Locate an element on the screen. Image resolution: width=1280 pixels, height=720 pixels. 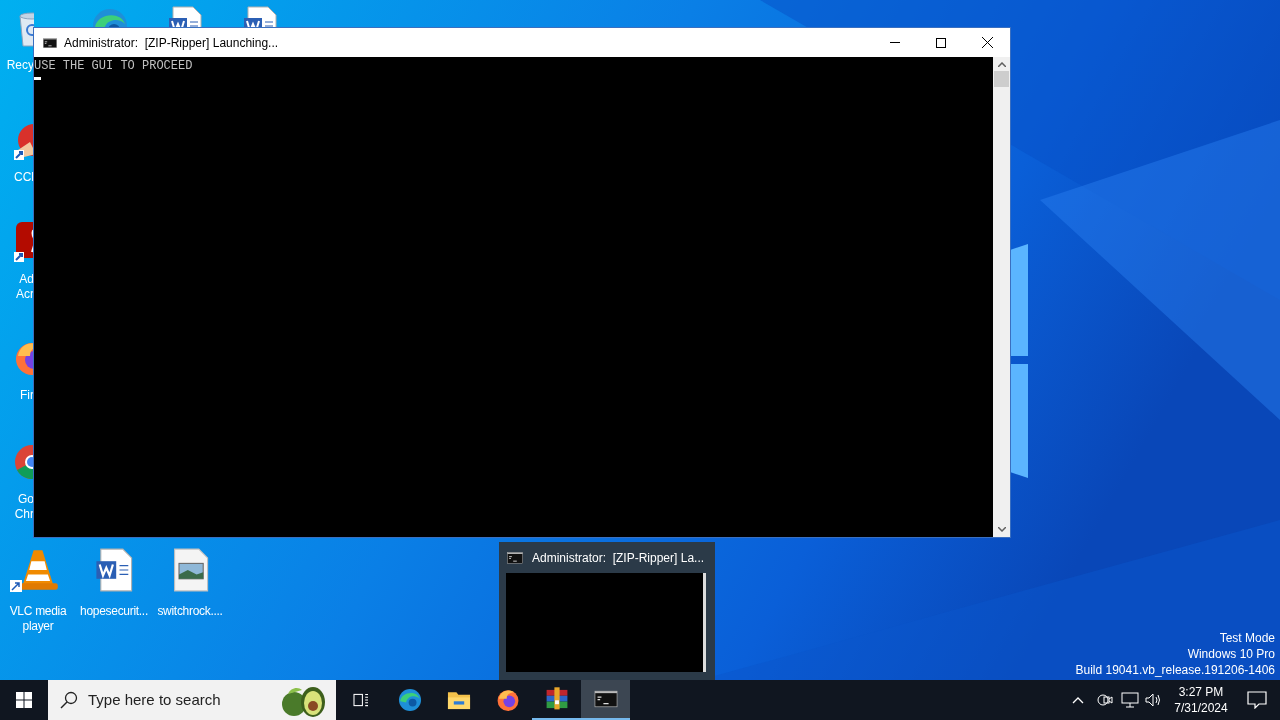
close-icon is located at coordinates (987, 42).